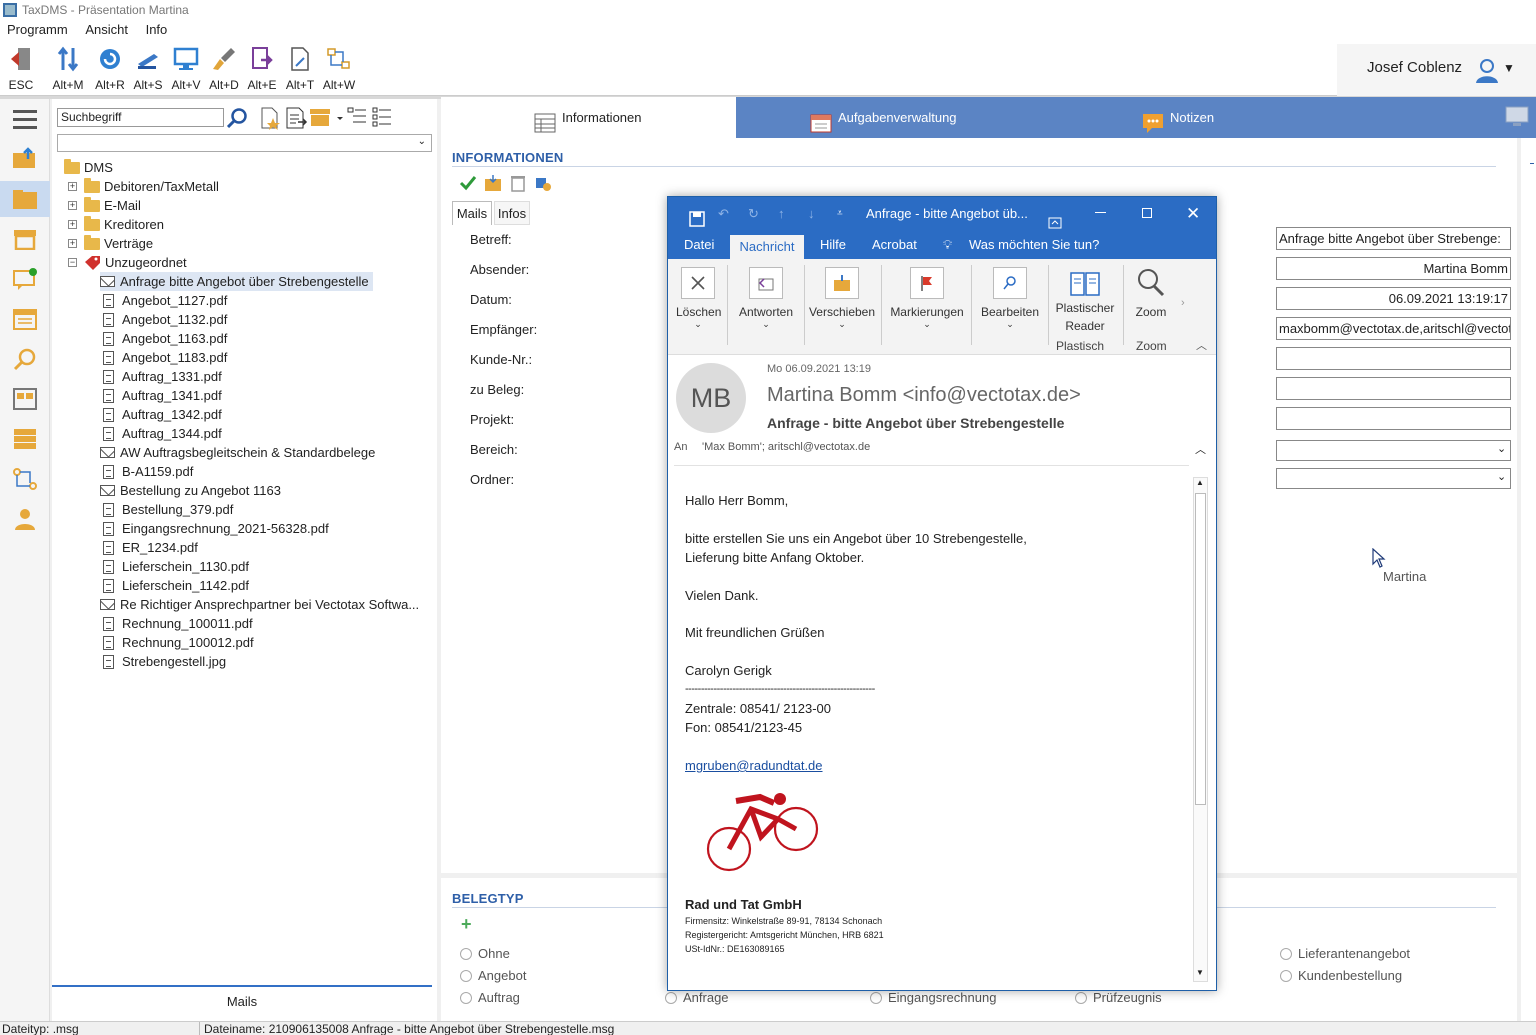  I want to click on collapse-icon: −, so click(72, 262).